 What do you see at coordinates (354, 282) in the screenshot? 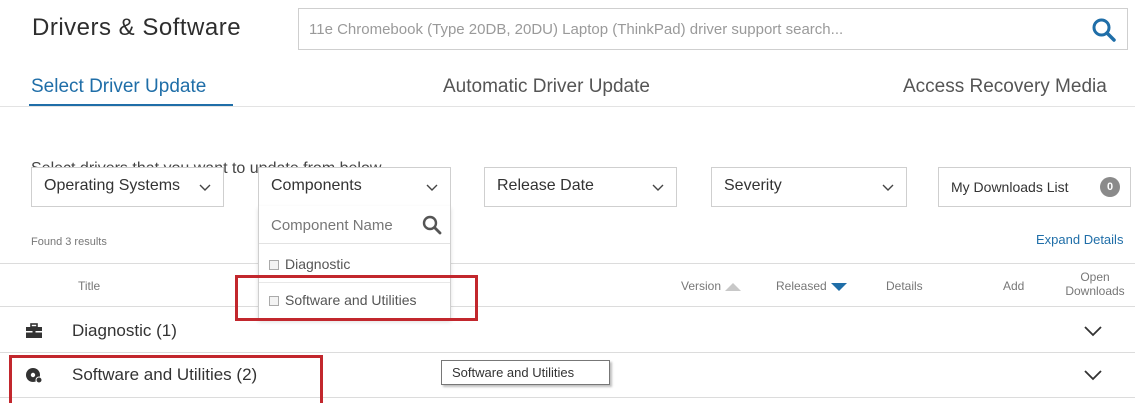
I see `option-divider` at bounding box center [354, 282].